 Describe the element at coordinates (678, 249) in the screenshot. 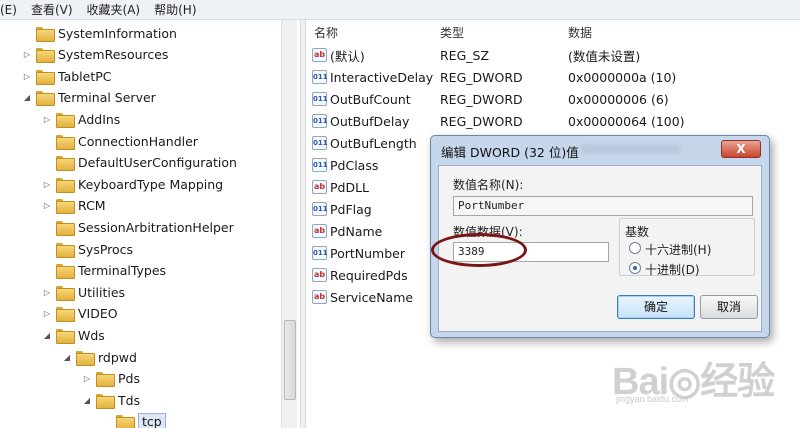

I see `hex-radio-label: 十六进制(H)` at that location.